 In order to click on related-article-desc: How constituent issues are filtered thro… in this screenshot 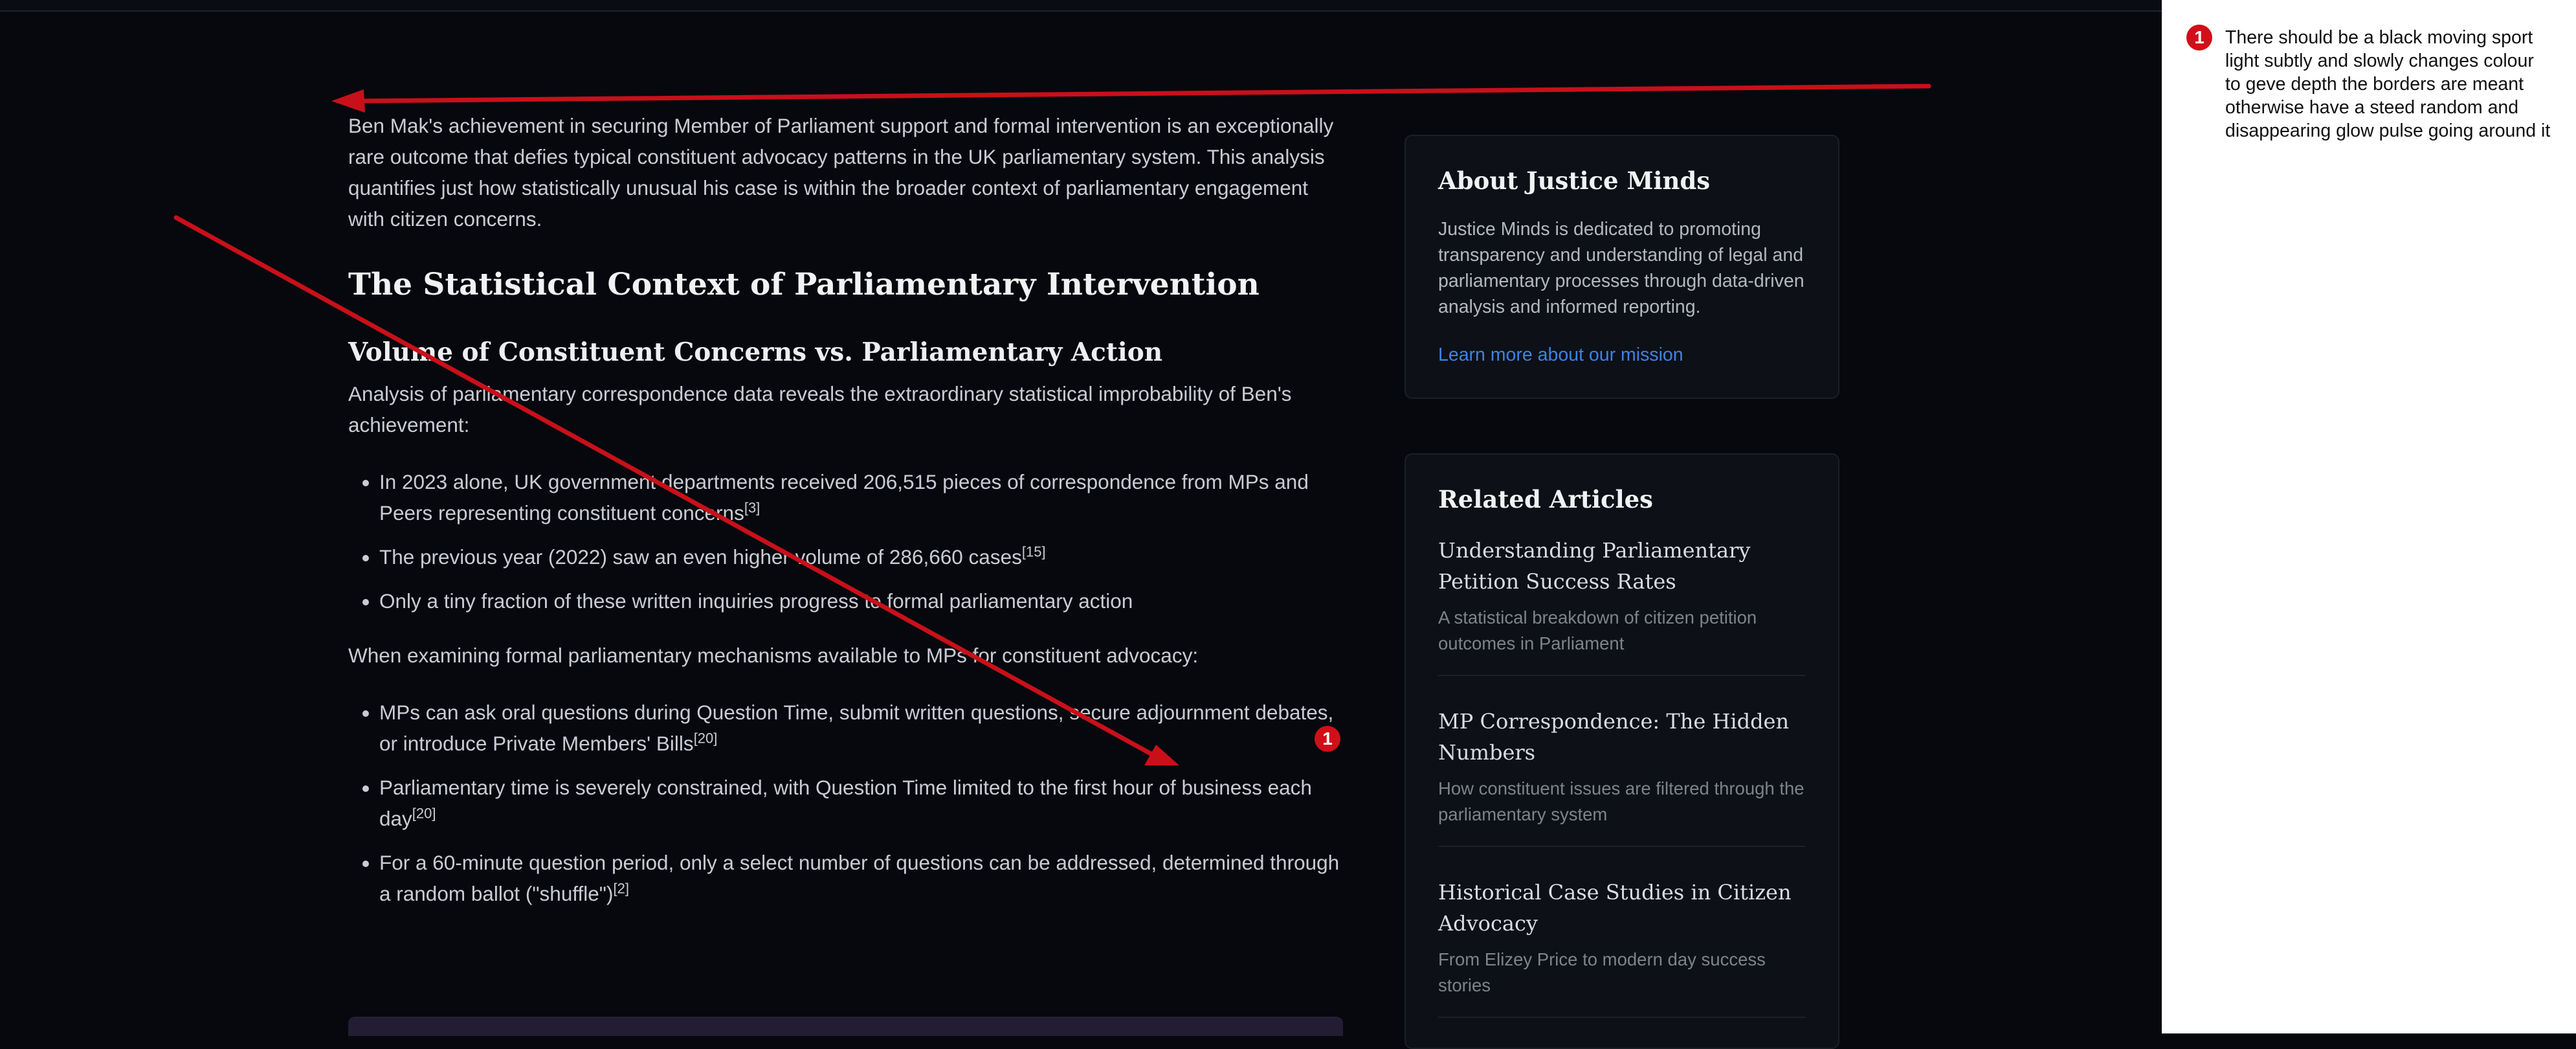, I will do `click(1621, 801)`.